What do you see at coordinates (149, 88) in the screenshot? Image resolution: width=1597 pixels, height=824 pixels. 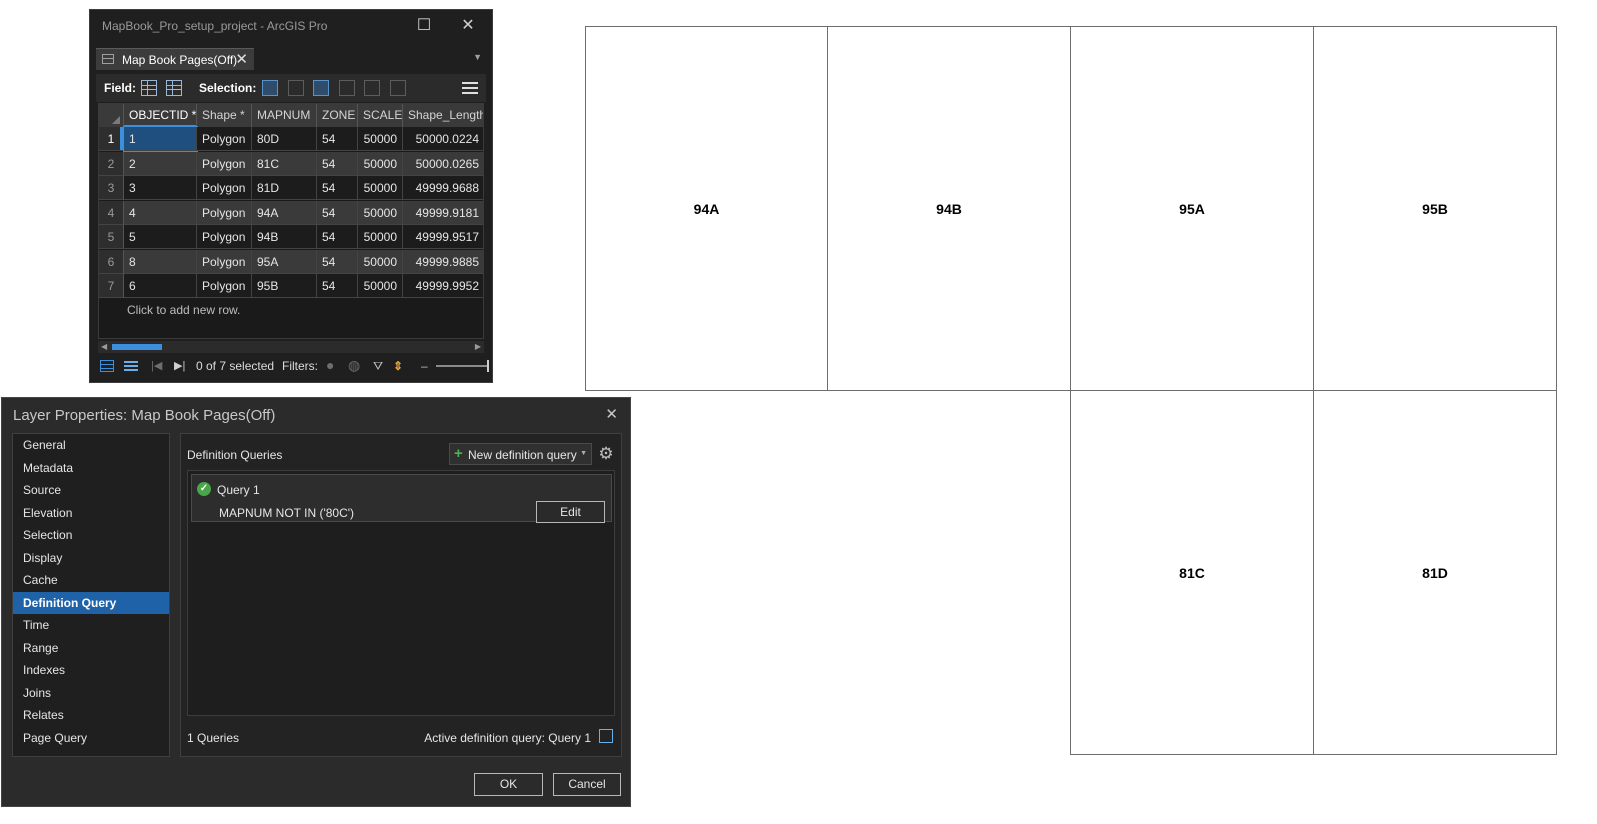 I see `add-field-icon` at bounding box center [149, 88].